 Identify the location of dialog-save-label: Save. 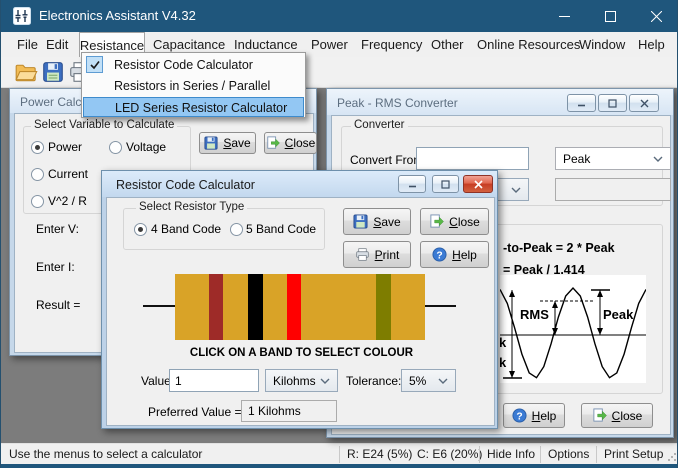
(387, 221).